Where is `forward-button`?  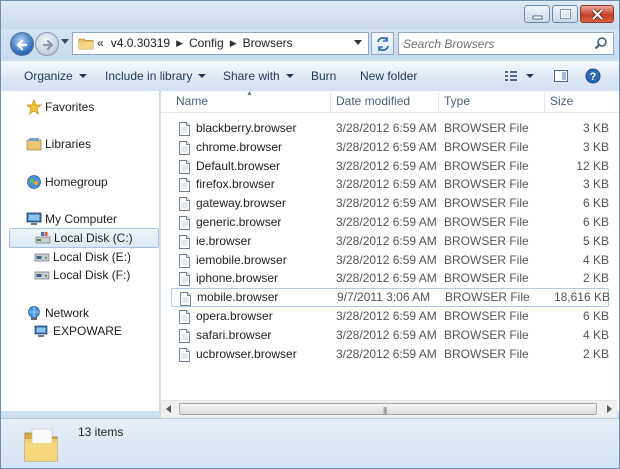 forward-button is located at coordinates (47, 44).